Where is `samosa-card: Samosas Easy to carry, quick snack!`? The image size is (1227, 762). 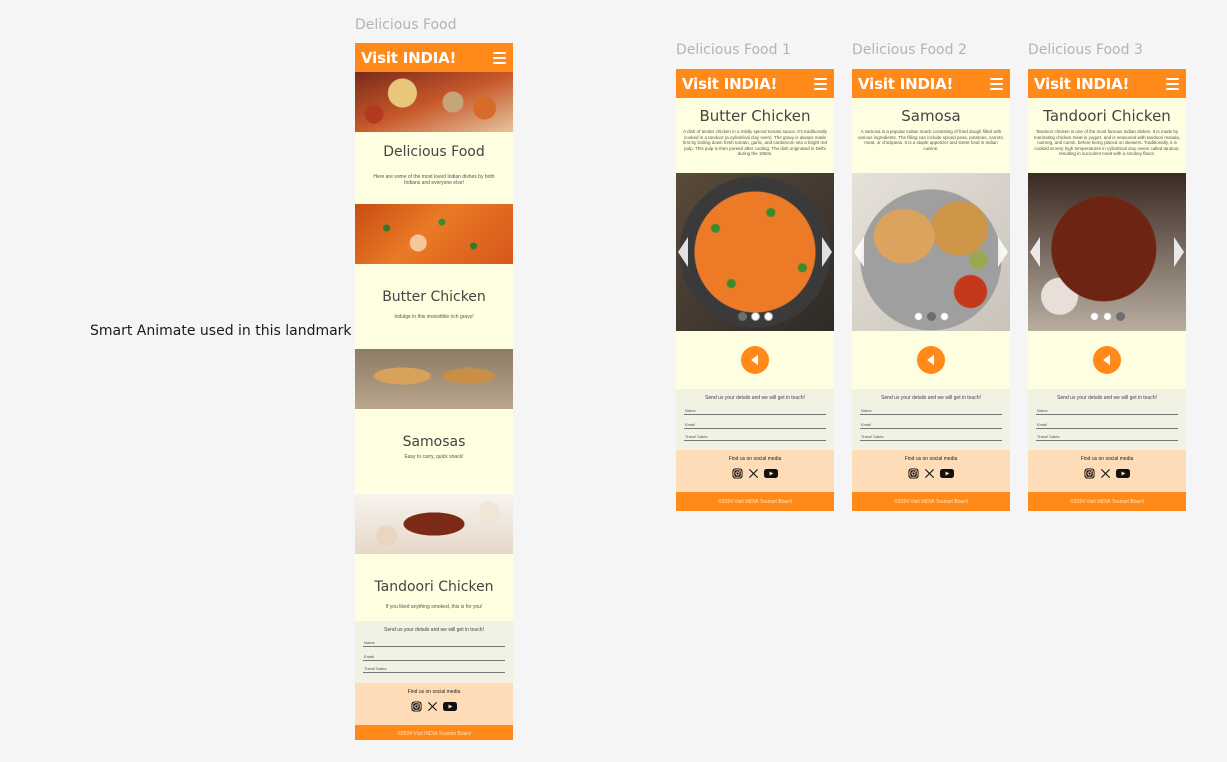 samosa-card: Samosas Easy to carry, quick snack! is located at coordinates (434, 451).